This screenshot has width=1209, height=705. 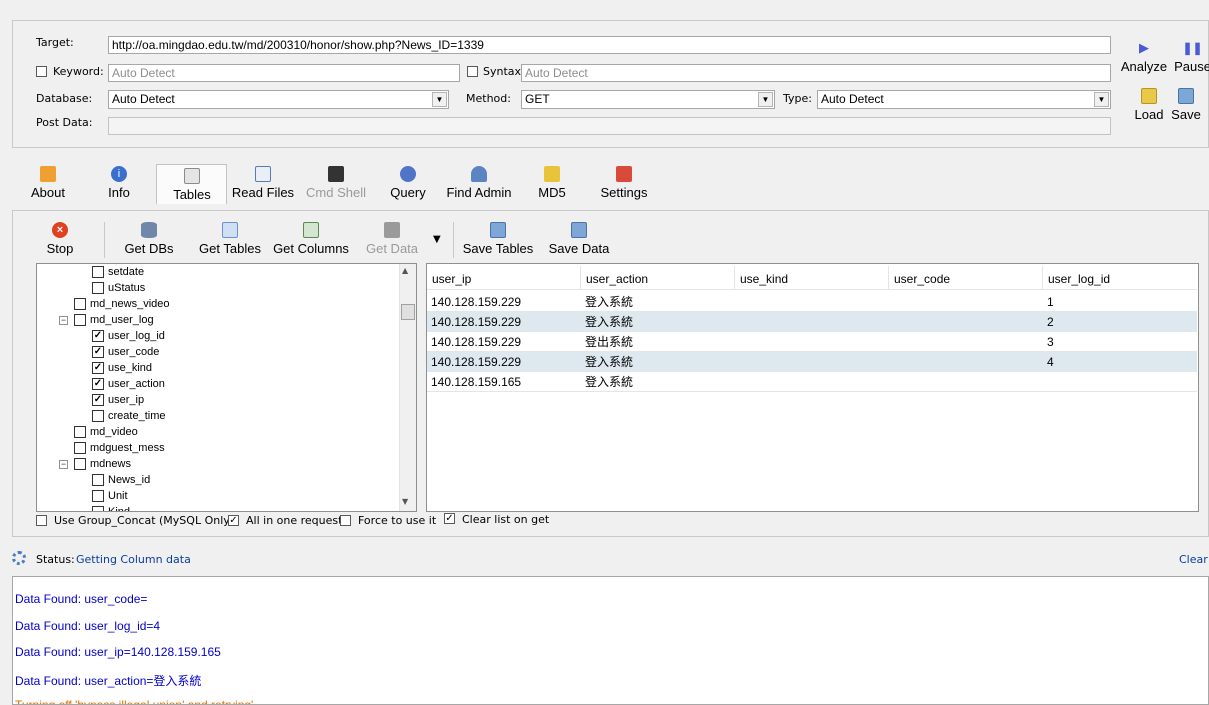 I want to click on tree-node: ✓ use_kind, so click(x=122, y=368).